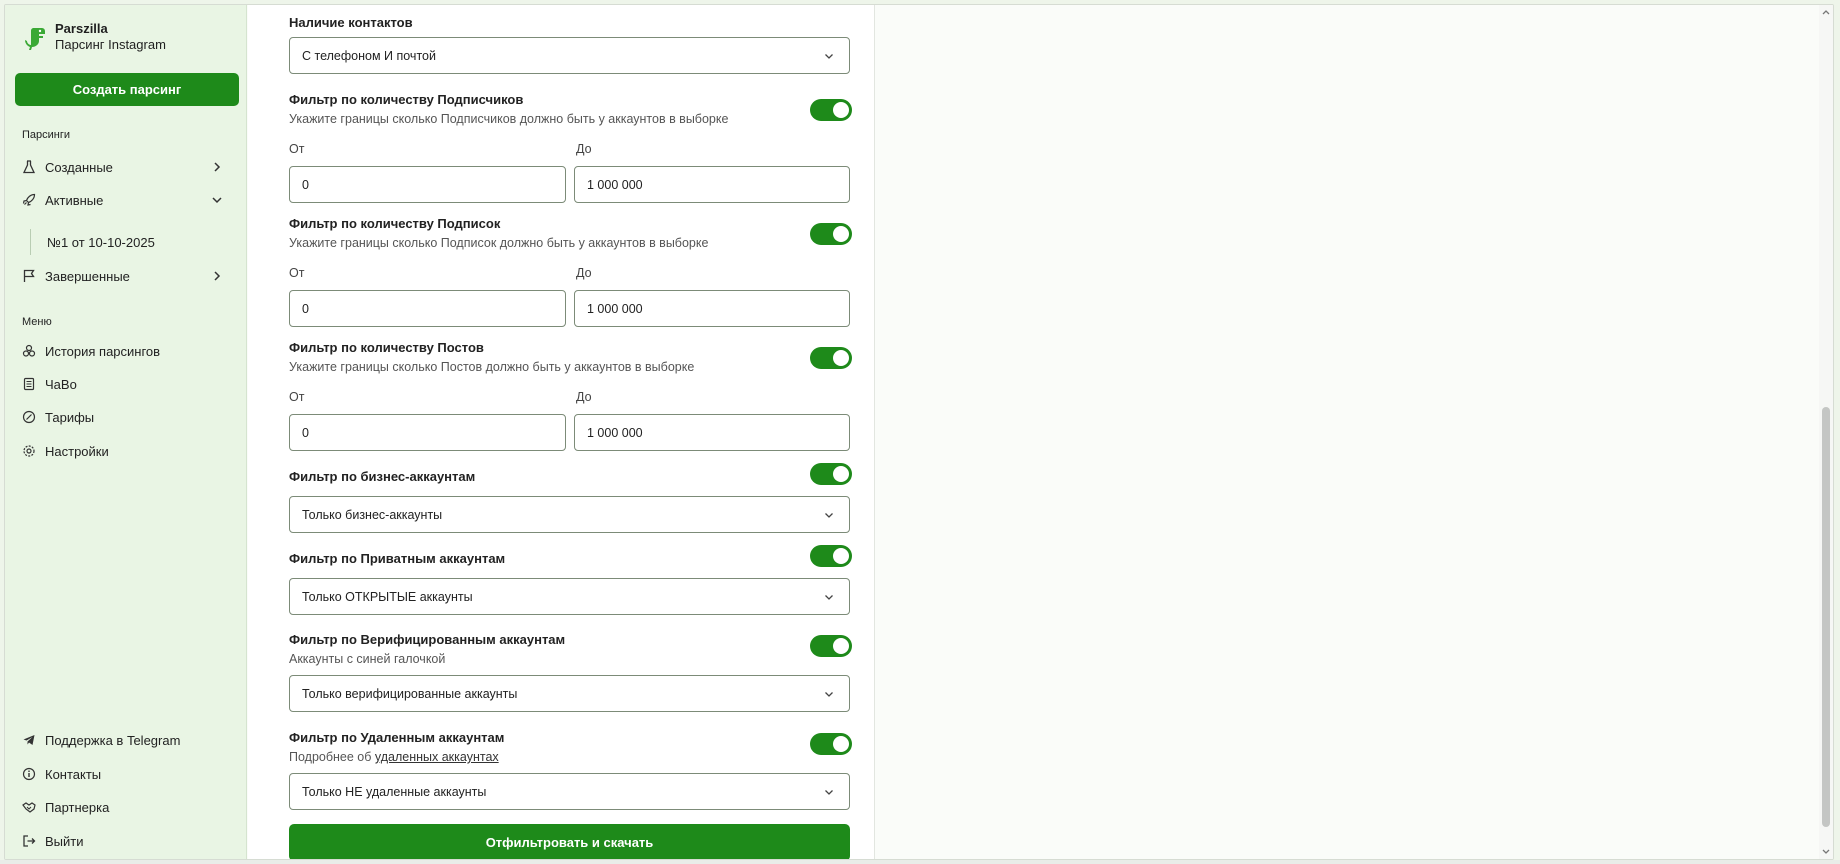 The image size is (1840, 864). What do you see at coordinates (387, 596) in the screenshot?
I see `private-select-value: Только ОТКРЫТЫЕ аккаунты` at bounding box center [387, 596].